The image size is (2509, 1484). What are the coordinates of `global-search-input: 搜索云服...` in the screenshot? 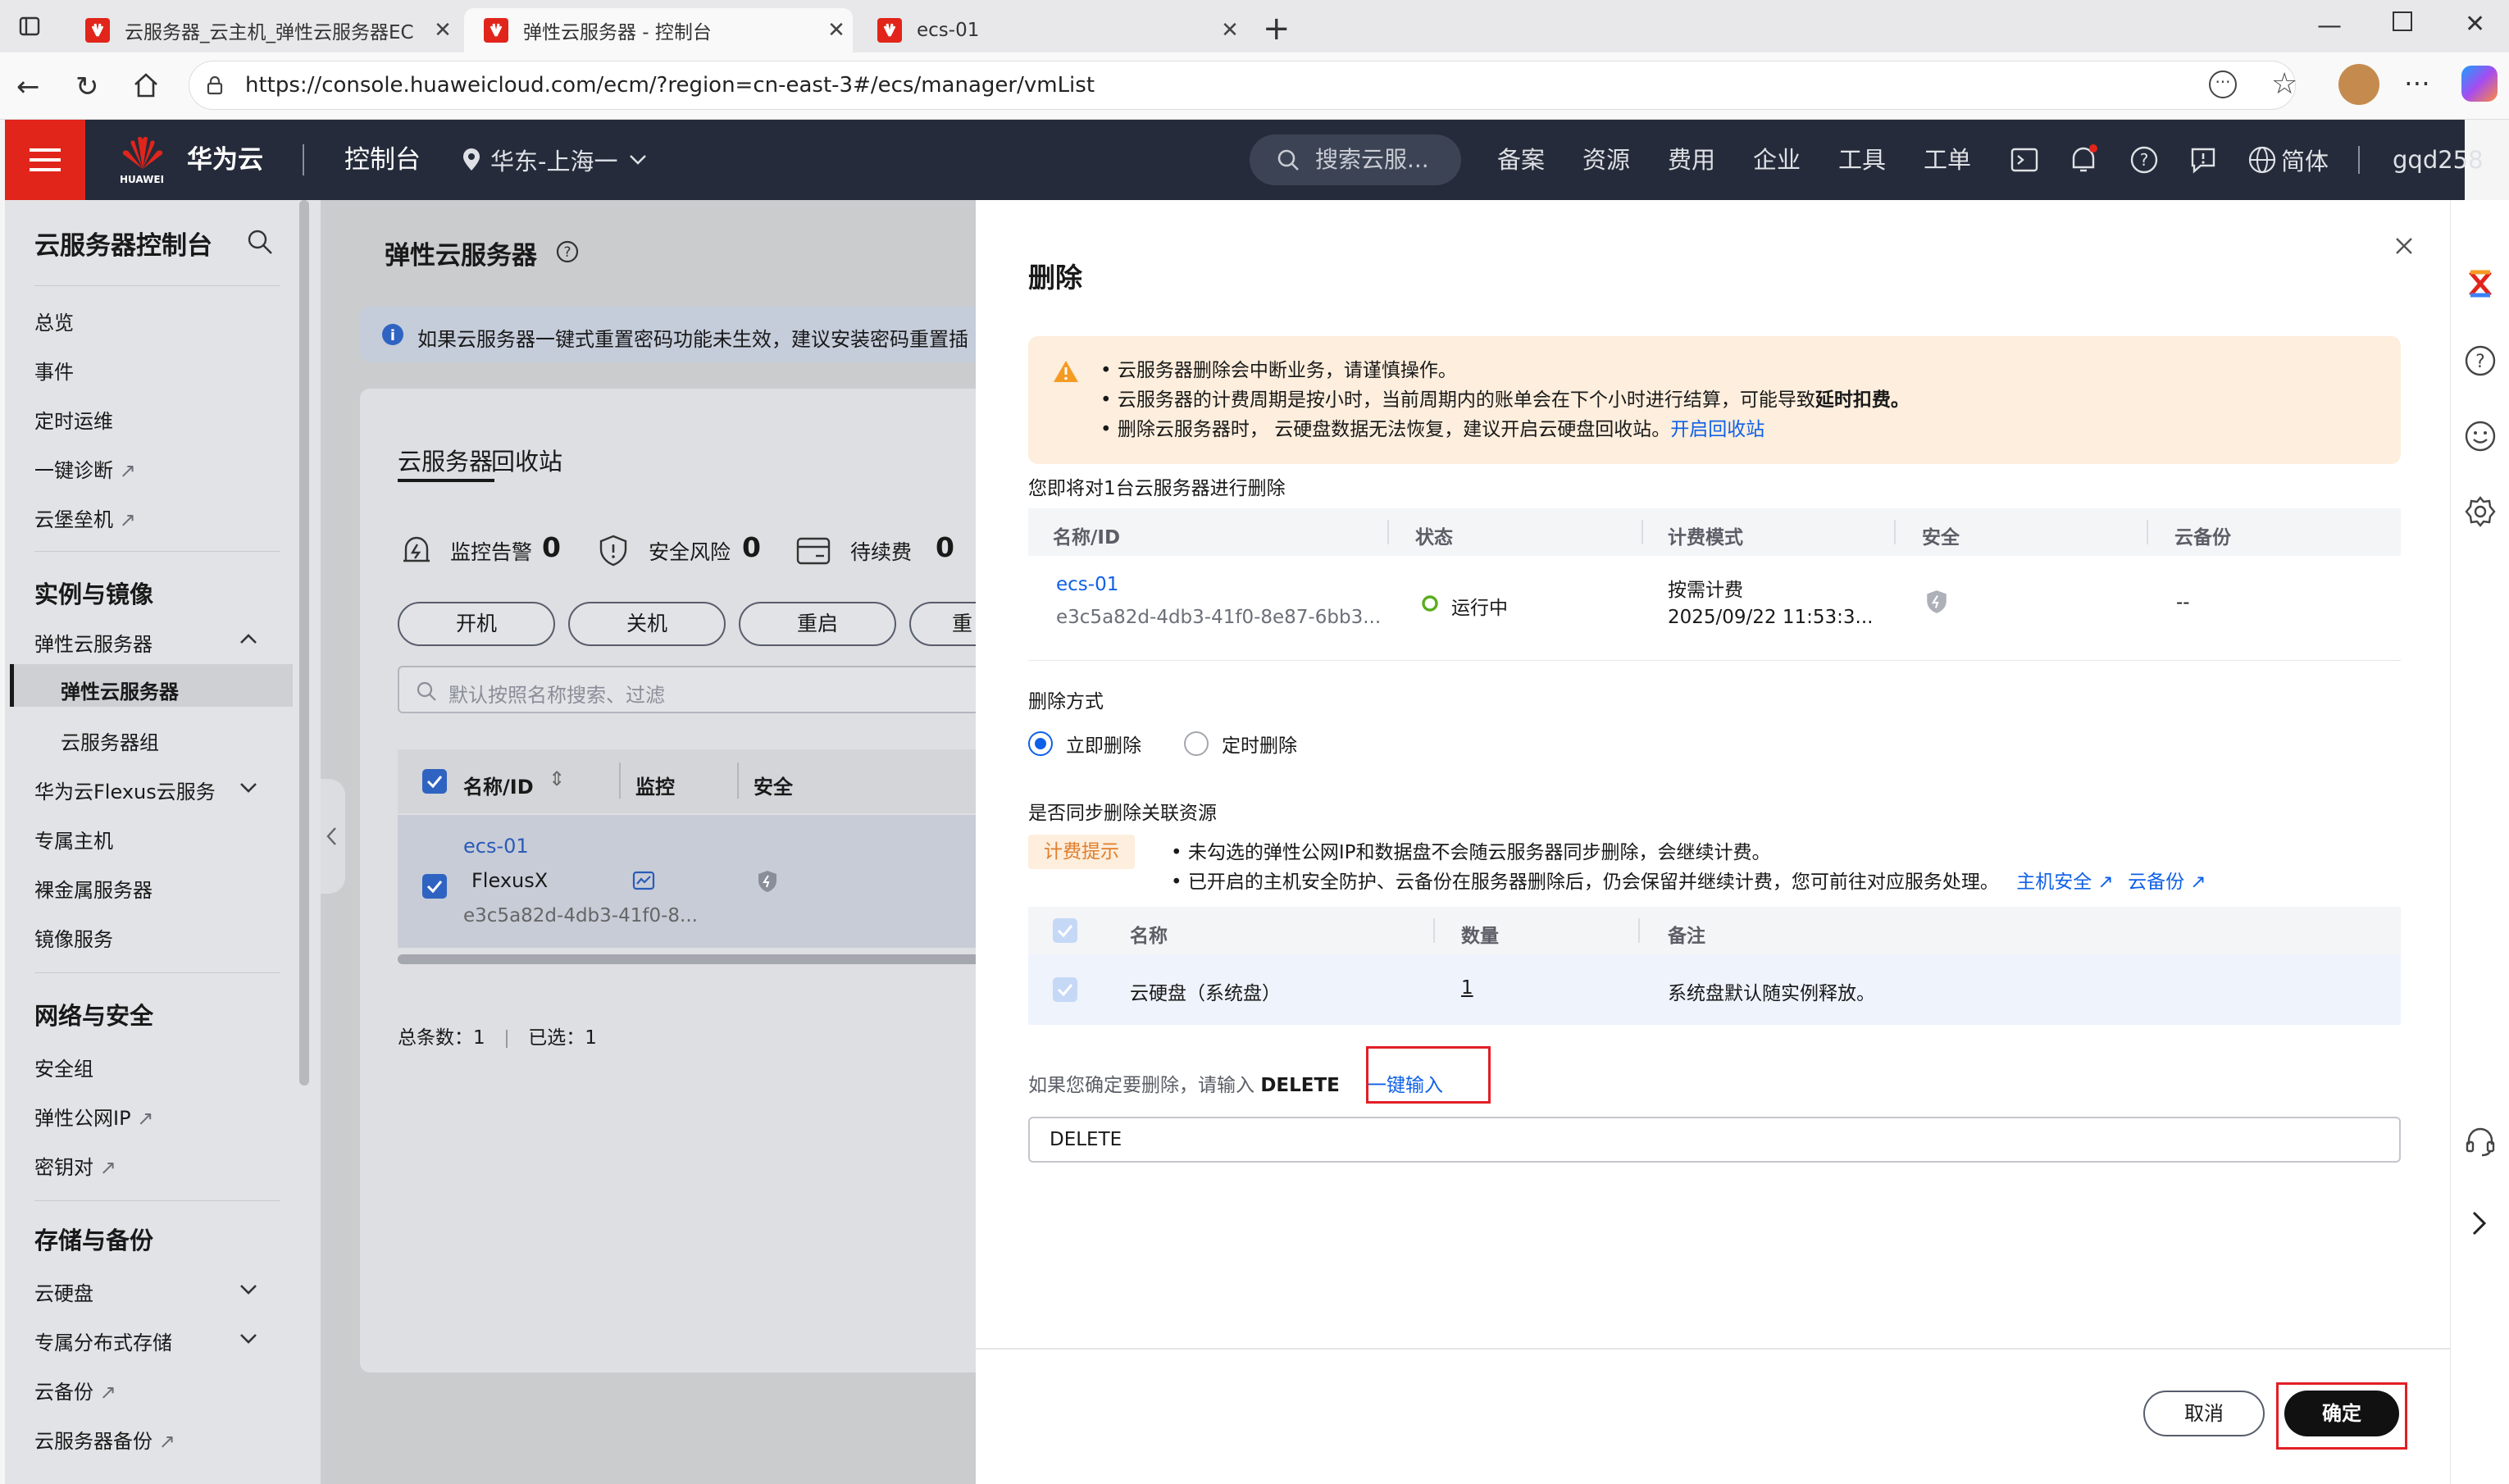 It's located at (1355, 159).